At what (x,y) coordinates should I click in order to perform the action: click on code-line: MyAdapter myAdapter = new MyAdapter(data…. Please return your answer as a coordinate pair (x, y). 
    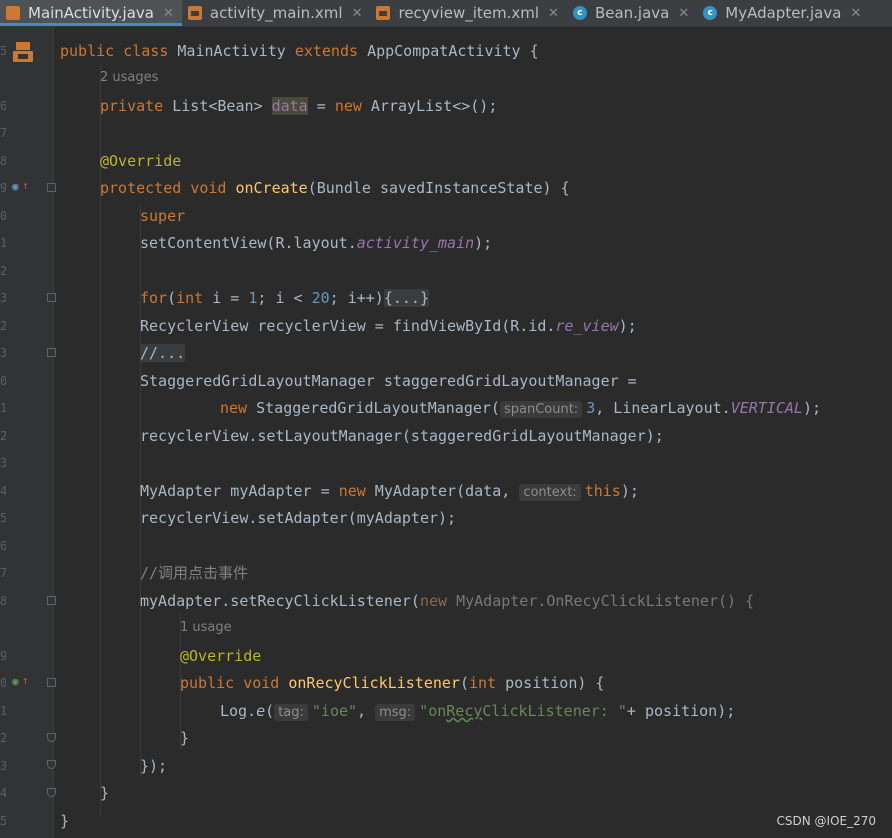
    Looking at the image, I should click on (389, 491).